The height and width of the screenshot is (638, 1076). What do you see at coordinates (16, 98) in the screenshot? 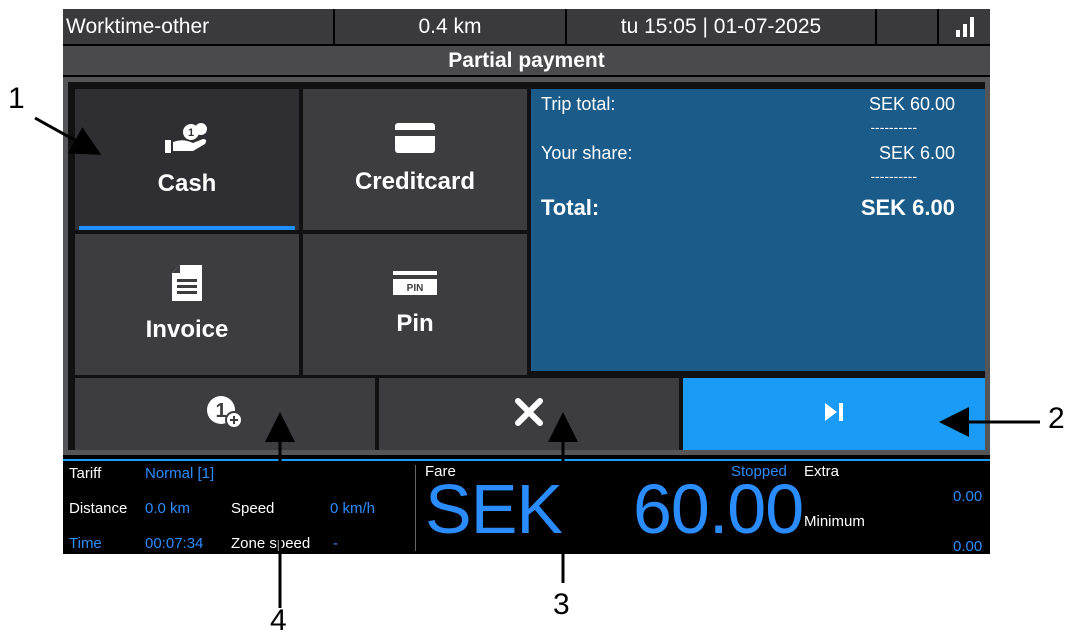
I see `callout-1: 1` at bounding box center [16, 98].